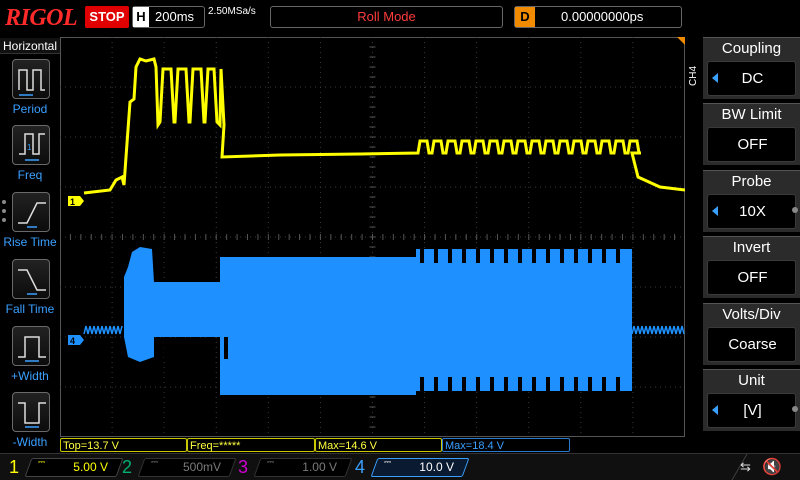 The width and height of the screenshot is (800, 480). I want to click on coupling-menu-item: Coupling DC, so click(751, 68).